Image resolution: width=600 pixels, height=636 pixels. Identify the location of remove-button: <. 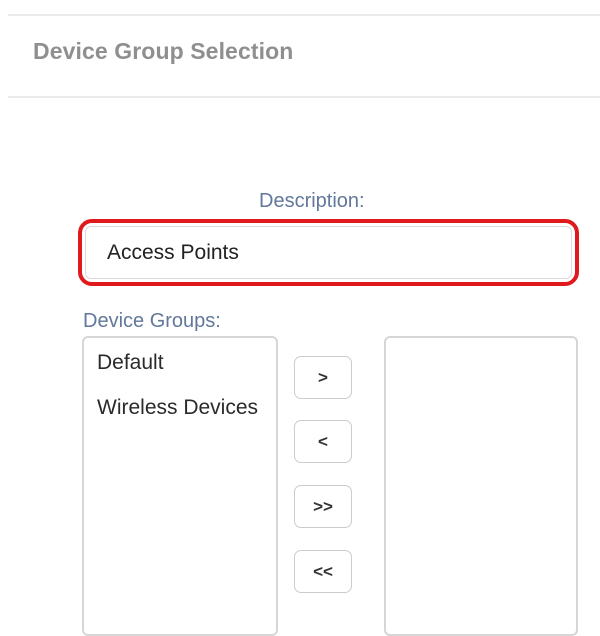
(323, 441).